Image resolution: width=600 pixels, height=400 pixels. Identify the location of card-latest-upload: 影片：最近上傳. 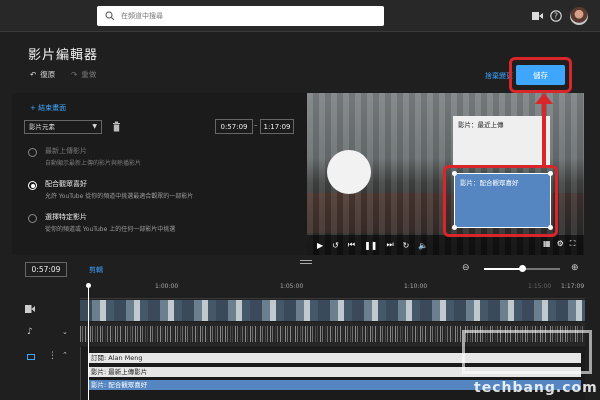
(501, 141).